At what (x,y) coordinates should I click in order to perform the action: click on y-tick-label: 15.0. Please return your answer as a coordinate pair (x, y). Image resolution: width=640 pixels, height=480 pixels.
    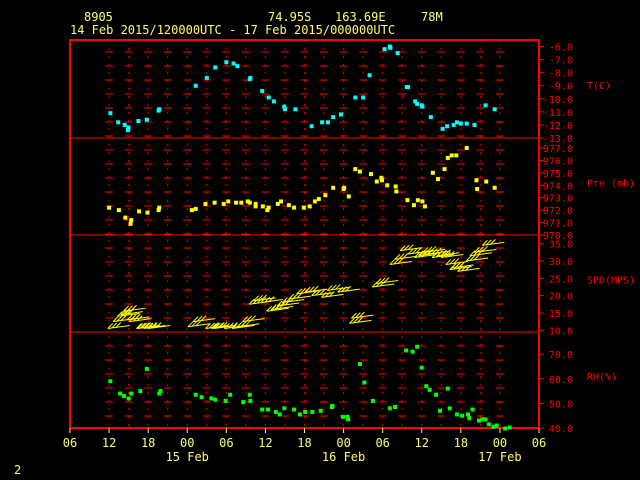
    Looking at the image, I should click on (561, 314).